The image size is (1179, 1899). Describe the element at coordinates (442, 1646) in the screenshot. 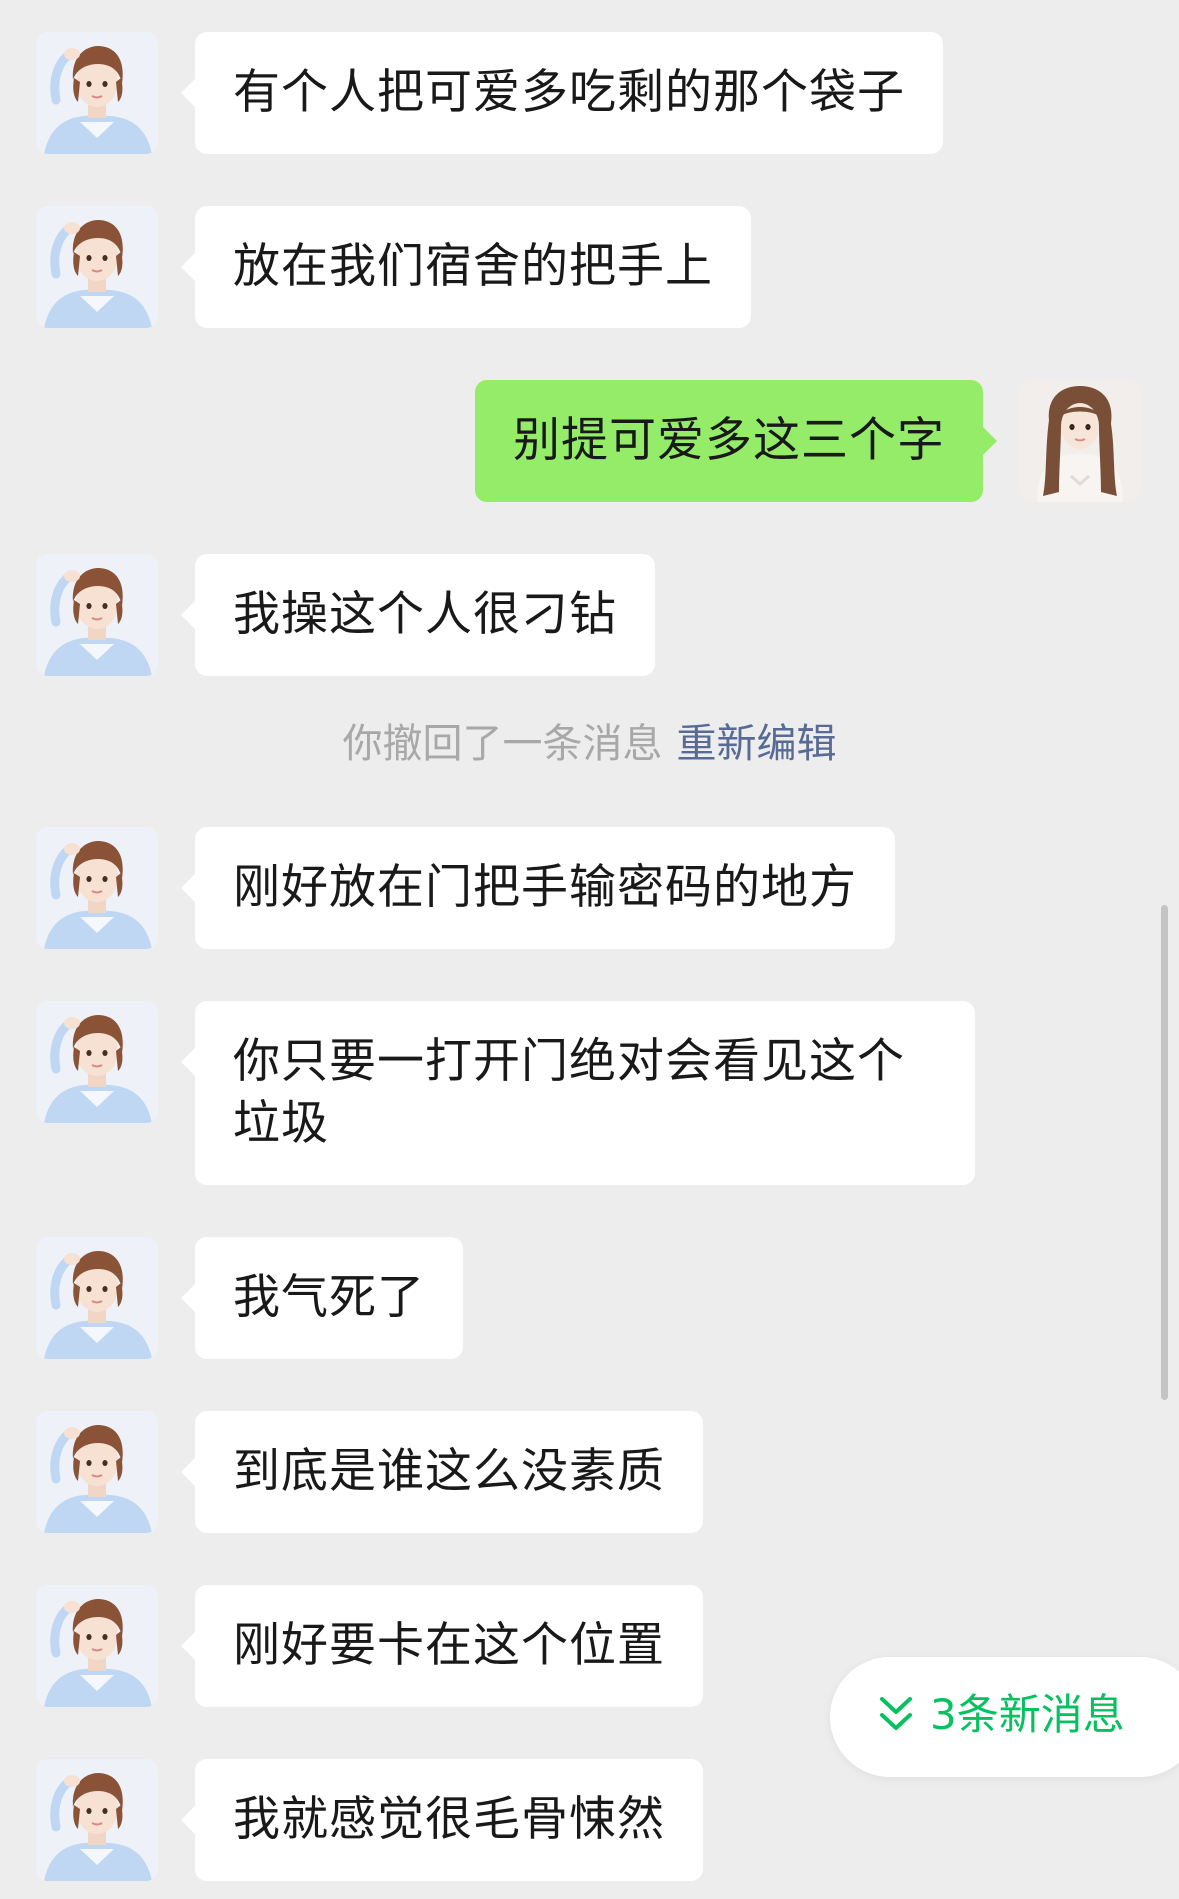

I see `incoming-message-bubble: 刚好要卡在这个位置` at that location.